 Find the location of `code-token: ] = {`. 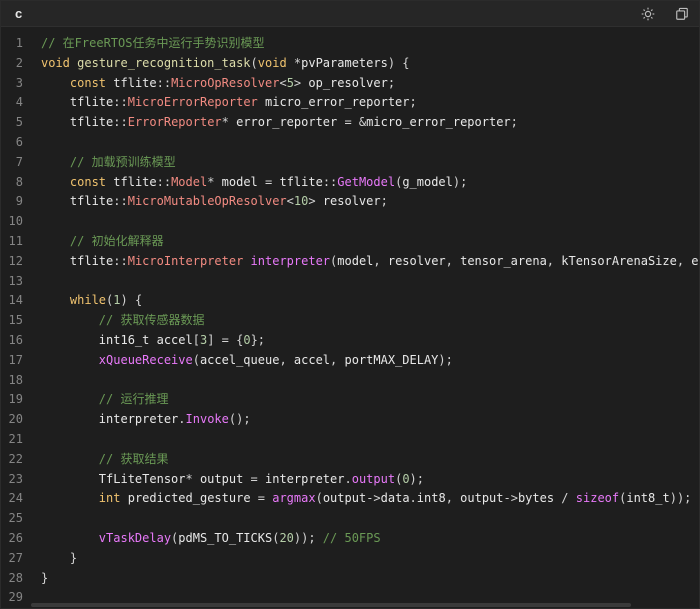

code-token: ] = { is located at coordinates (225, 339).